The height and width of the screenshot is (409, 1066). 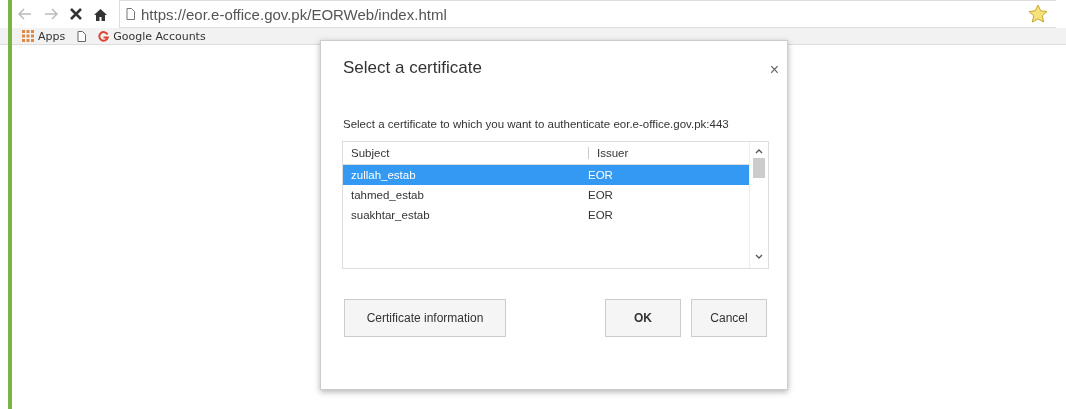 I want to click on bookmark-link: Google Accounts, so click(x=152, y=36).